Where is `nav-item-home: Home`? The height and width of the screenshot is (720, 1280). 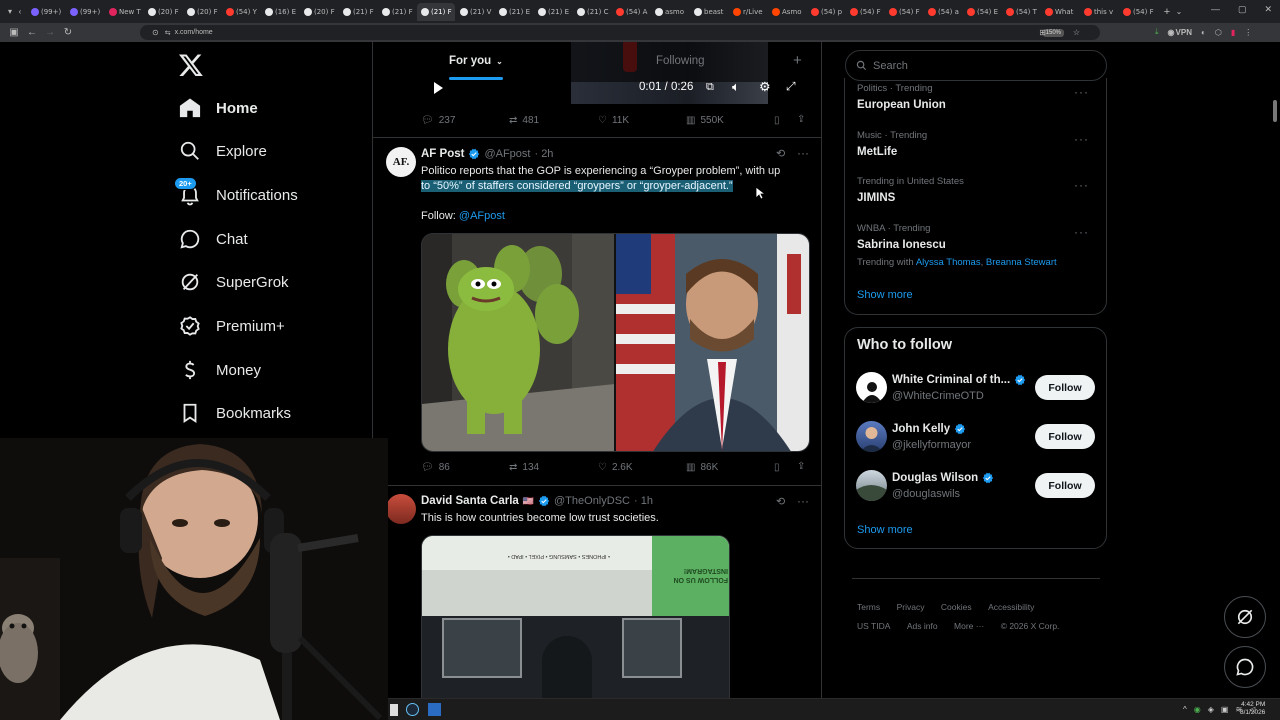
nav-item-home: Home is located at coordinates (218, 108).